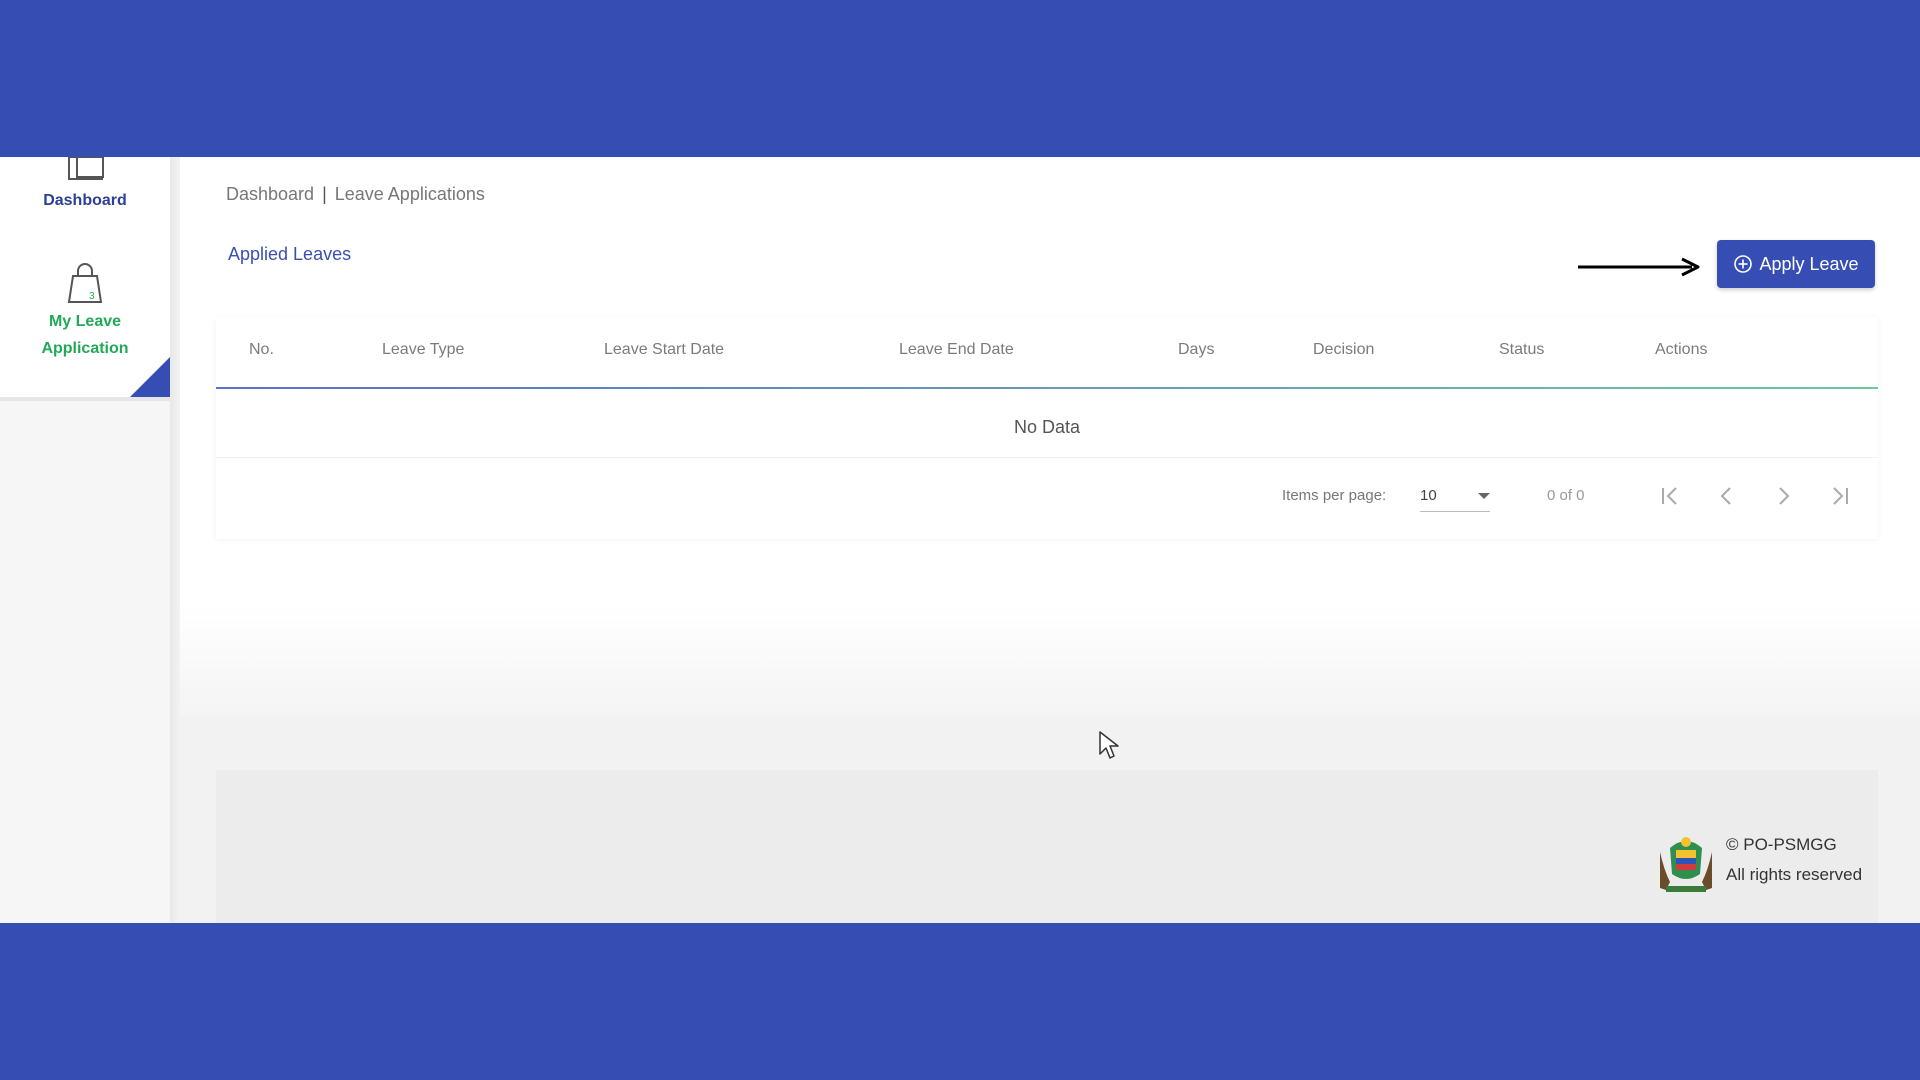  I want to click on row-divider, so click(1047, 457).